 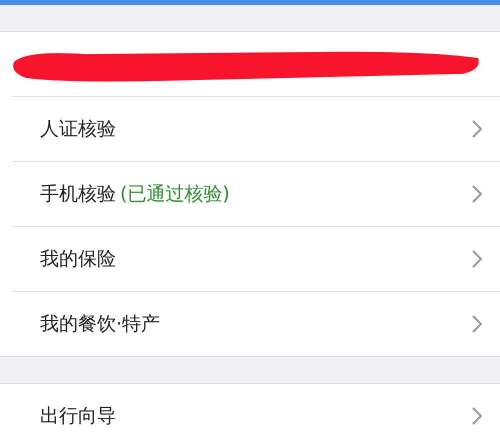 I want to click on menu-item: 手机核验 (已通过核验), so click(x=256, y=193).